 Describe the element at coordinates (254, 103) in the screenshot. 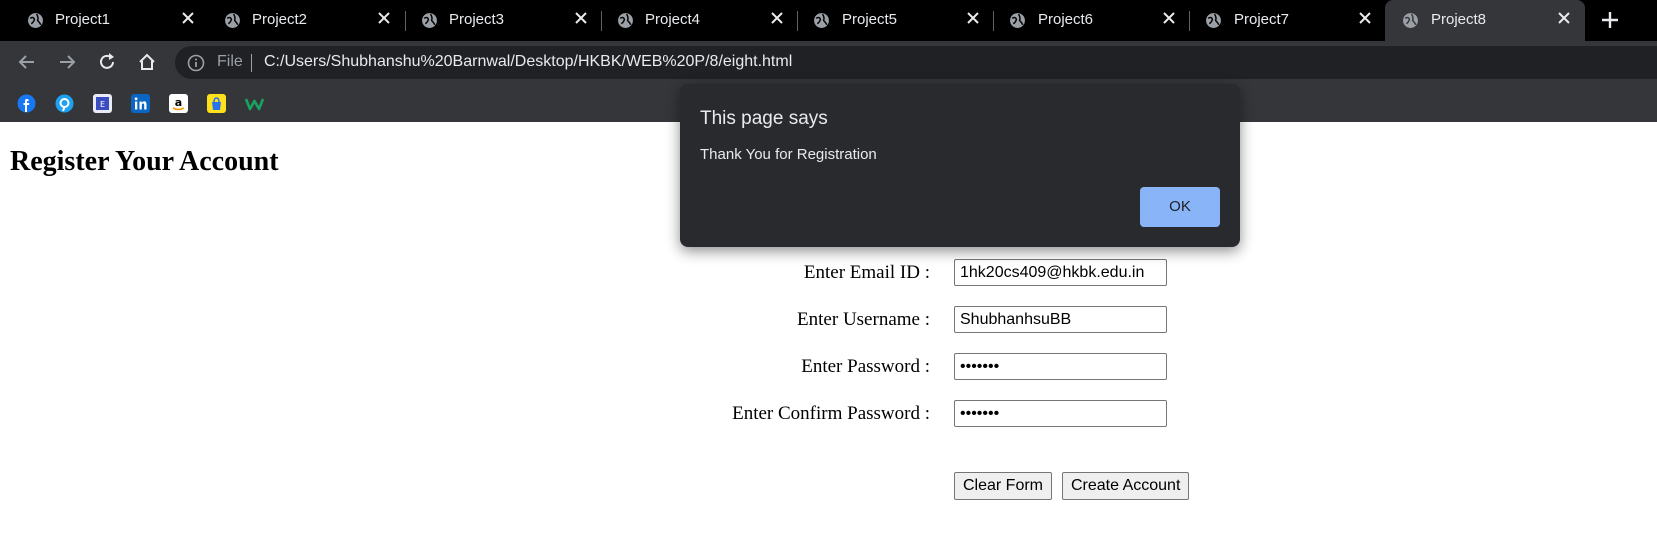

I see `w-logo-icon` at that location.